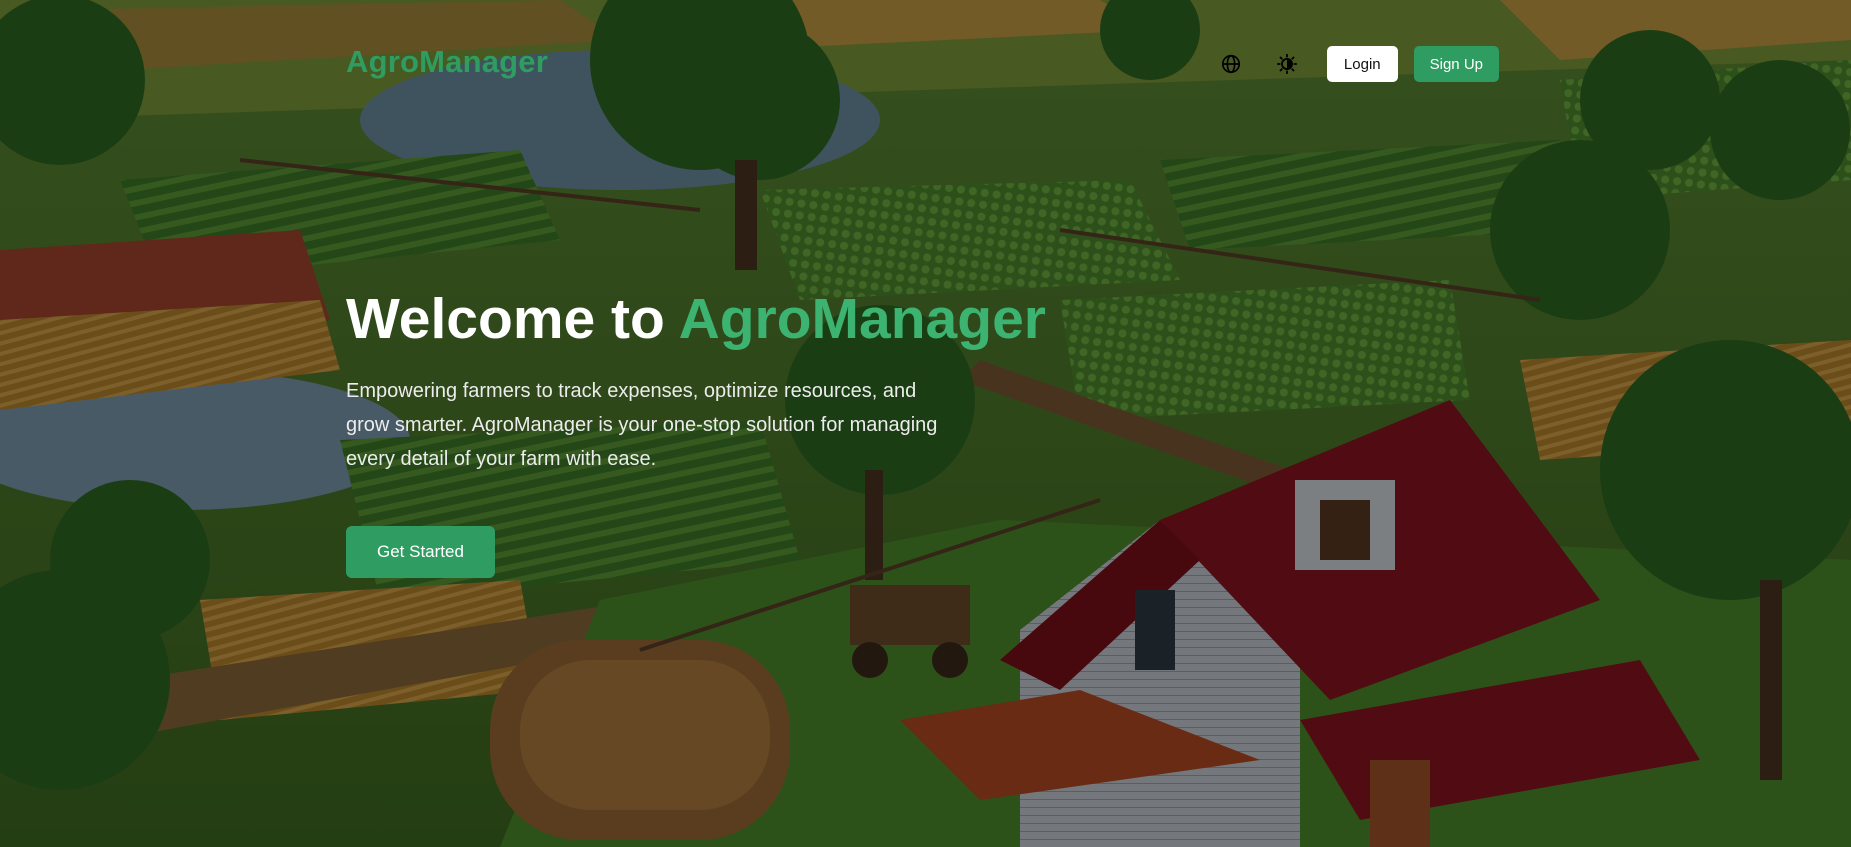 The width and height of the screenshot is (1851, 847). Describe the element at coordinates (862, 319) in the screenshot. I see `hero-title-accent: AgroManager` at that location.